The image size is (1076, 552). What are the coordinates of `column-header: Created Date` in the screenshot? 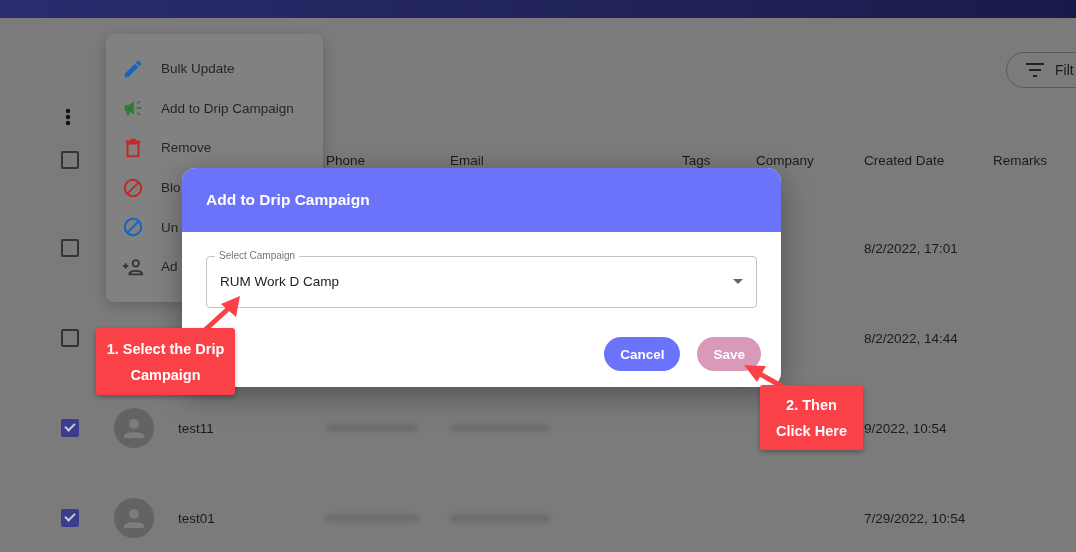 It's located at (905, 160).